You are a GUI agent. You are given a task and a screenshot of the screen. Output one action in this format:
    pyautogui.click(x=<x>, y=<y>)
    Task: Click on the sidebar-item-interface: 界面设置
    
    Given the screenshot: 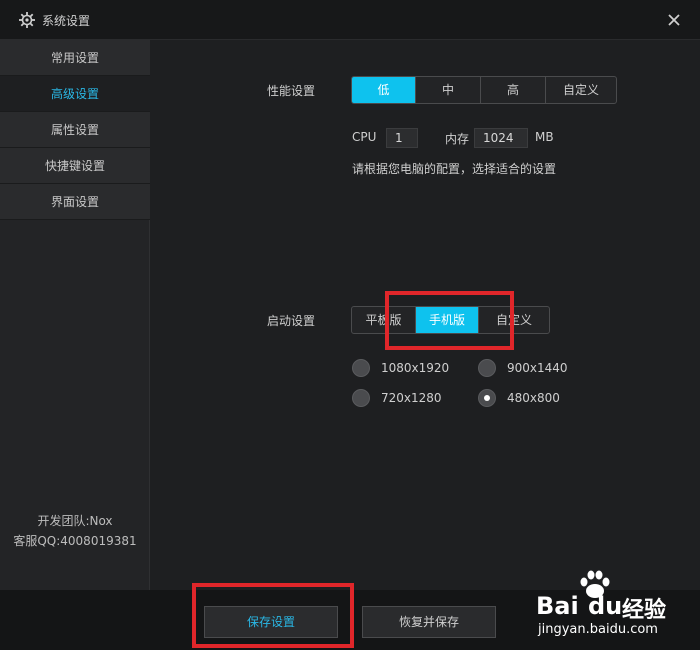 What is the action you would take?
    pyautogui.click(x=75, y=202)
    